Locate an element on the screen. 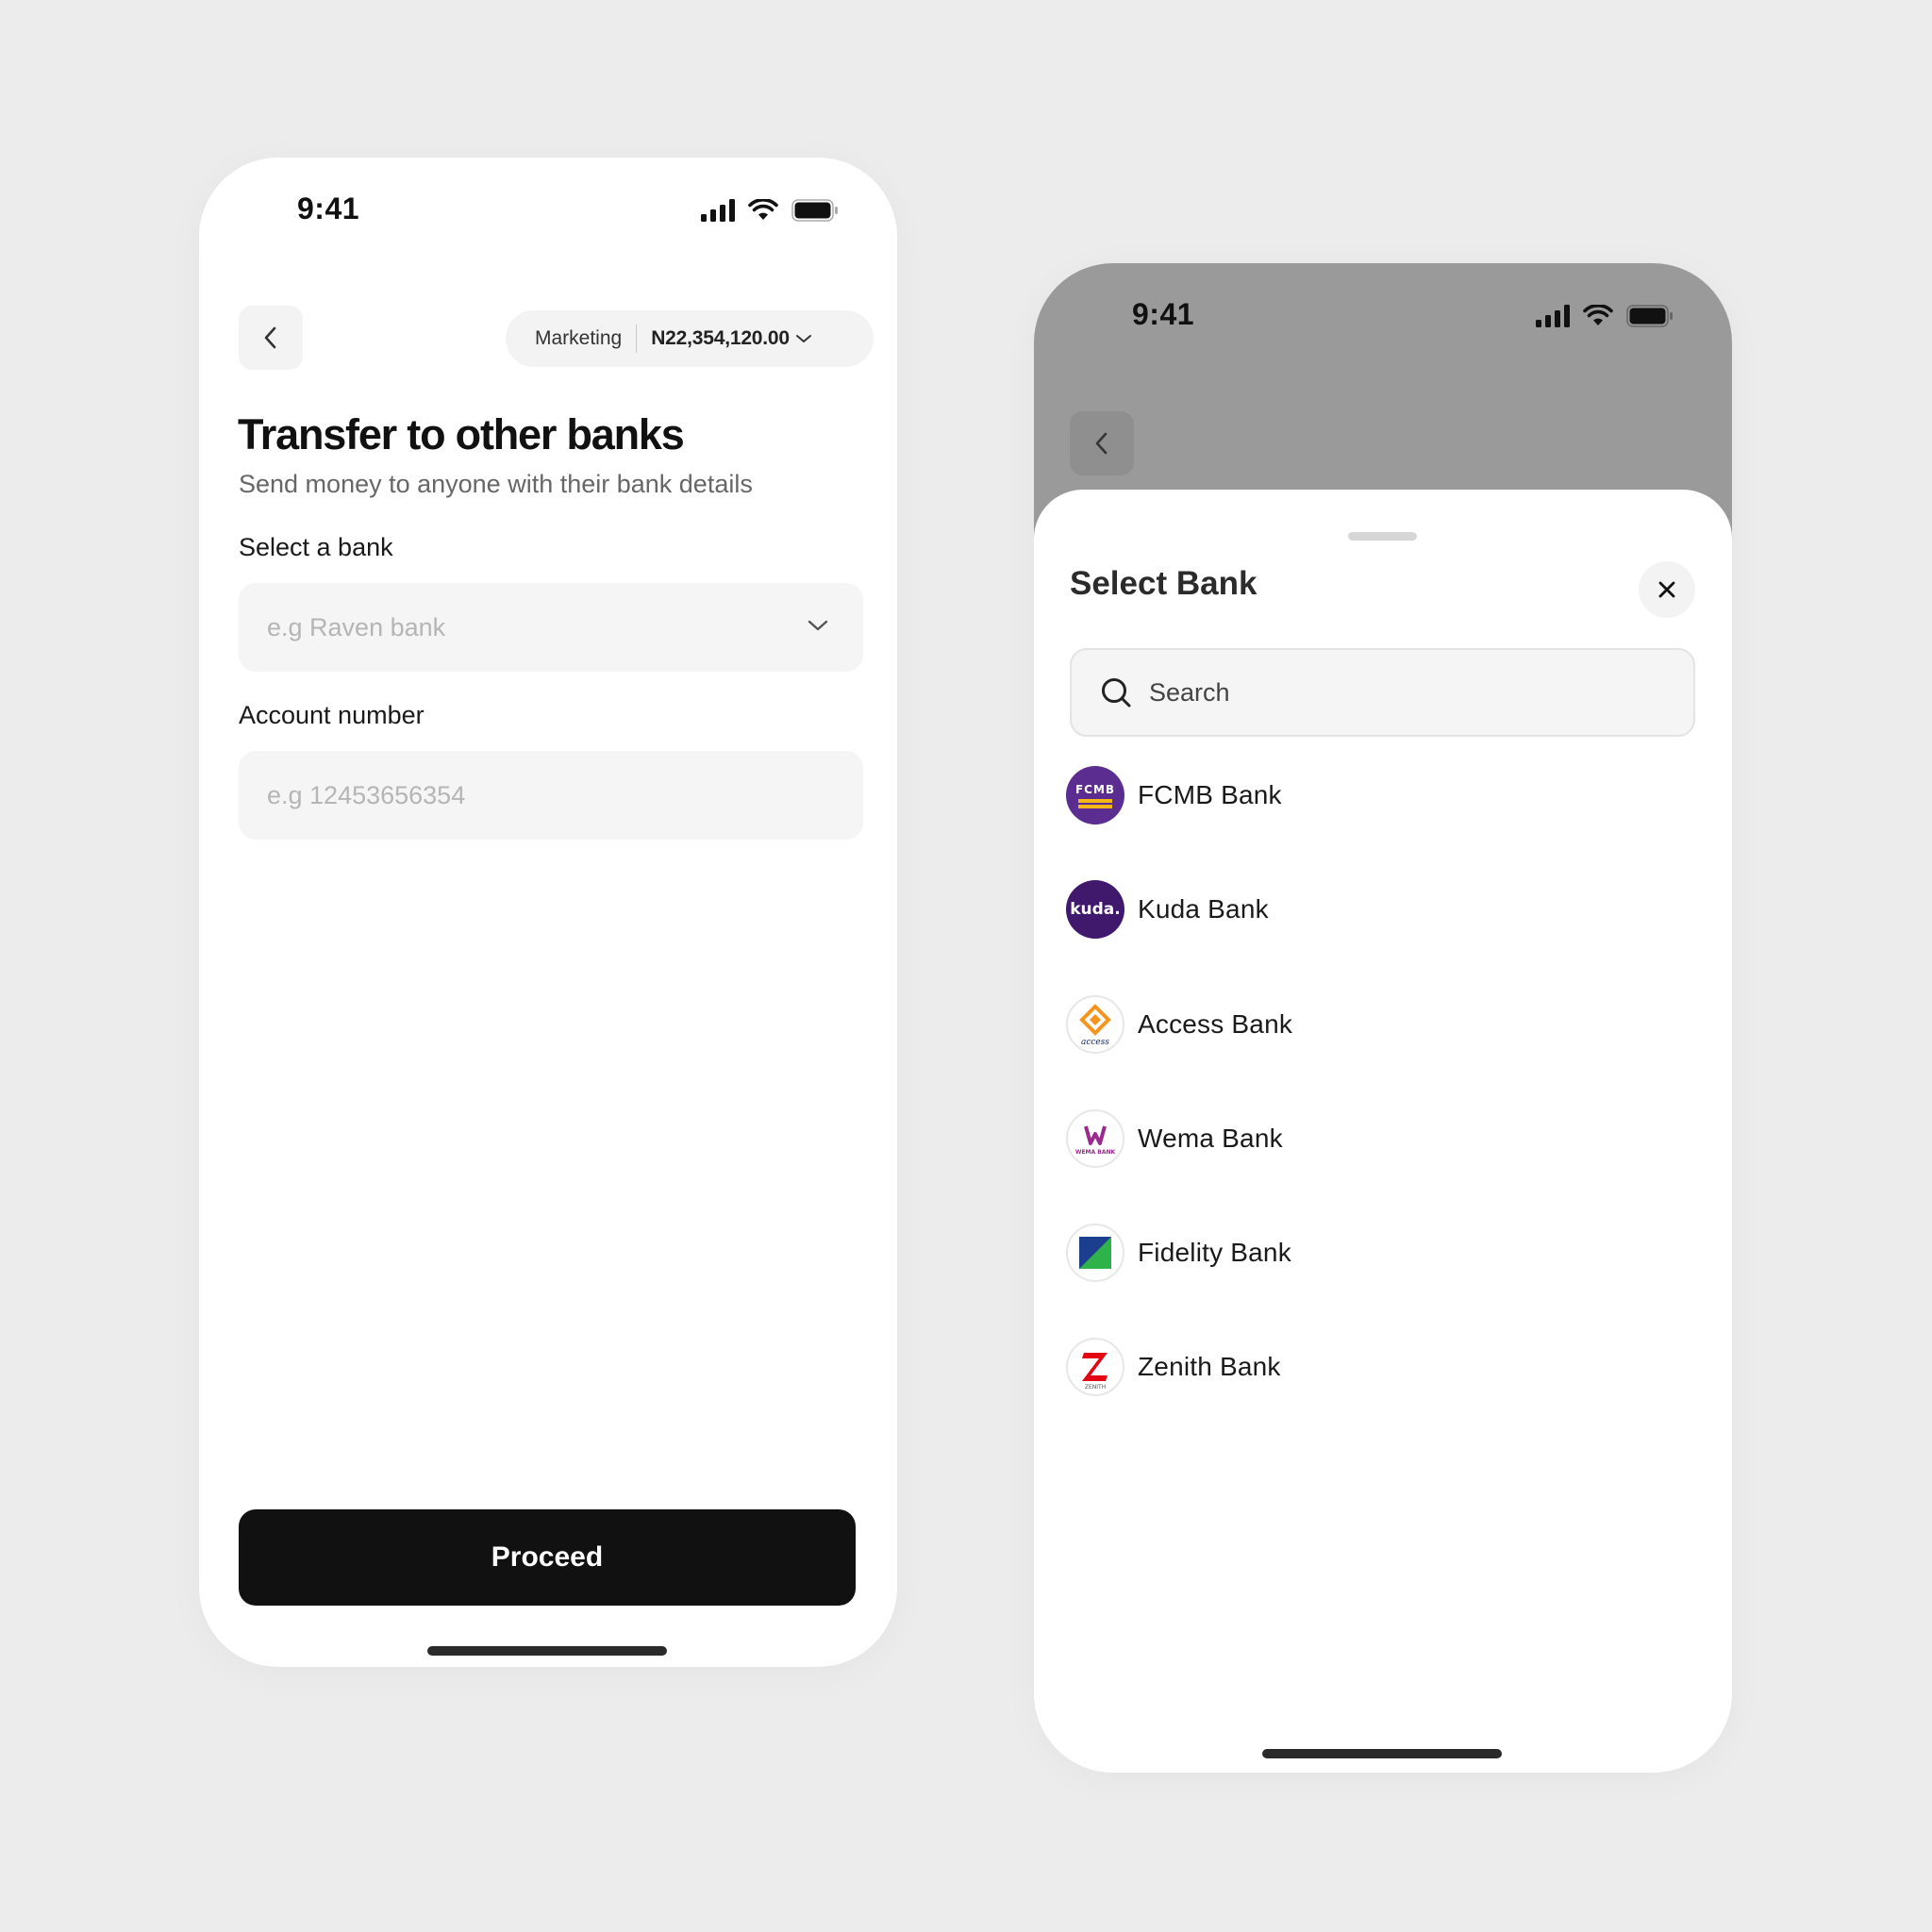 Image resolution: width=1932 pixels, height=1932 pixels. close-button is located at coordinates (1667, 589).